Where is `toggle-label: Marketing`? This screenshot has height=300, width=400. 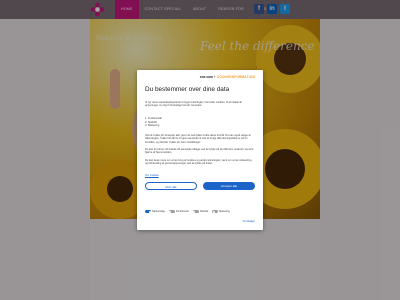 toggle-label: Marketing is located at coordinates (224, 211).